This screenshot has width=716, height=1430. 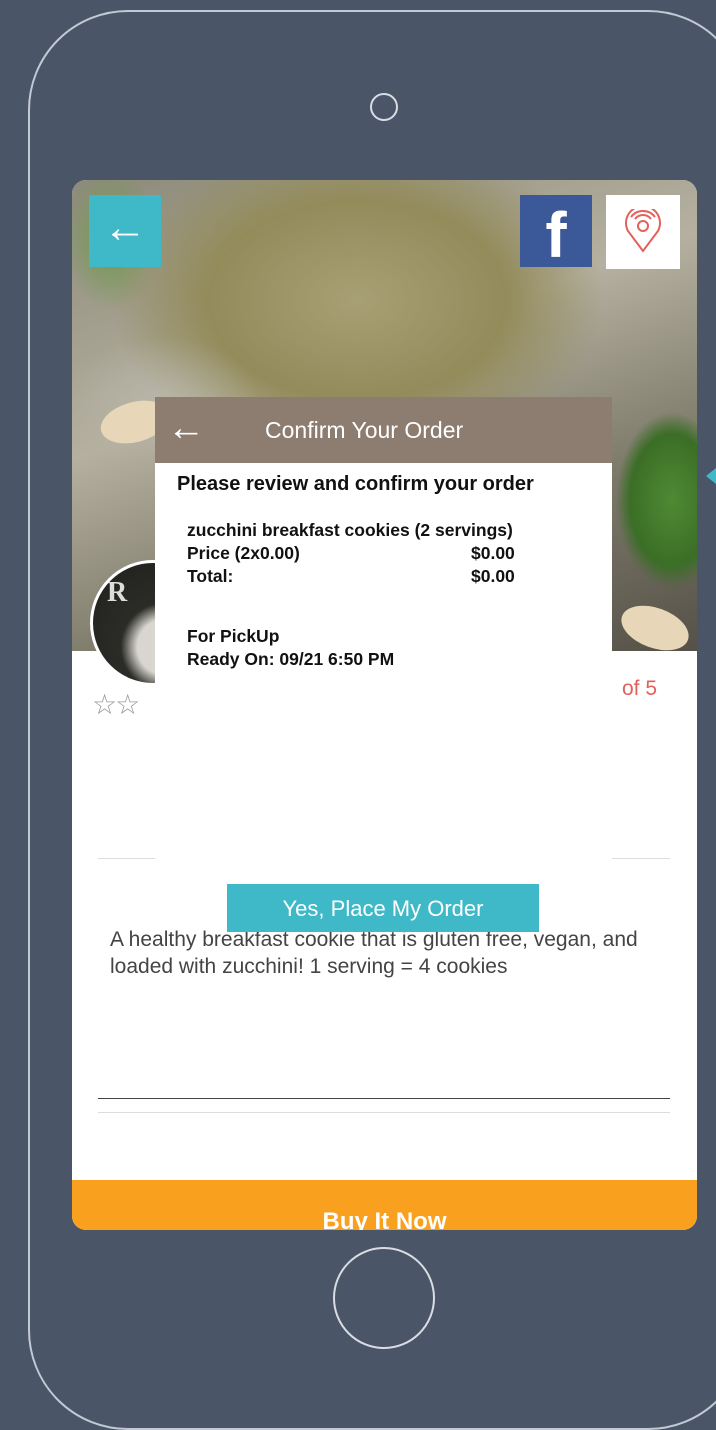 I want to click on dialog-header: ← Confirm Your Order, so click(x=383, y=430).